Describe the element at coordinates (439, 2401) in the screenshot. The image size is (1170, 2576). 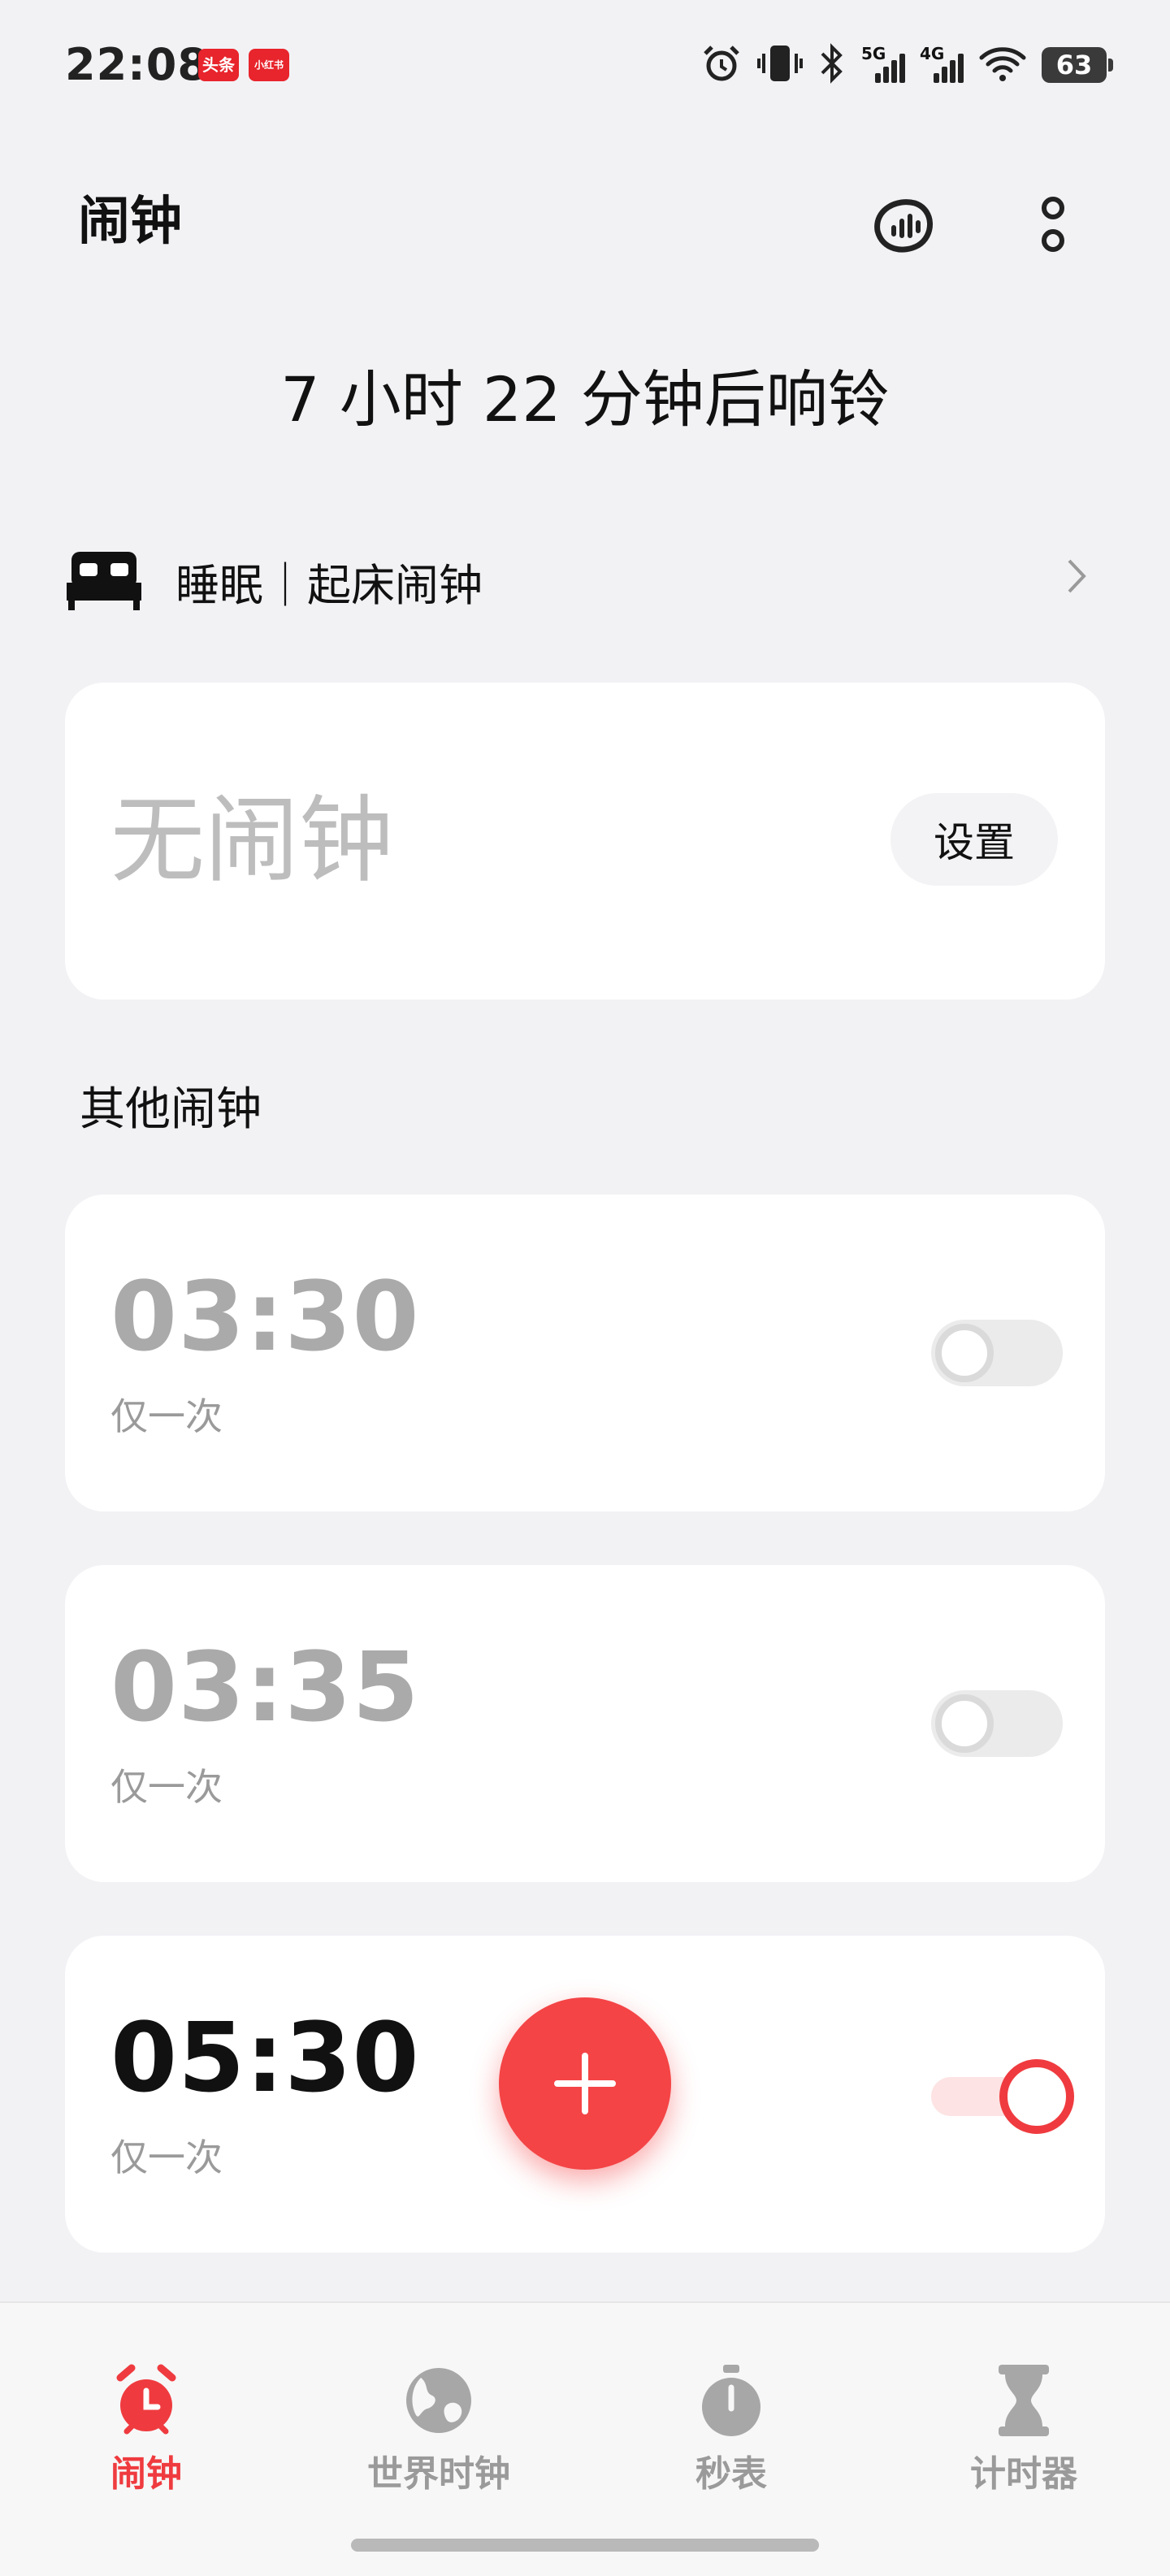
I see `globe-icon` at that location.